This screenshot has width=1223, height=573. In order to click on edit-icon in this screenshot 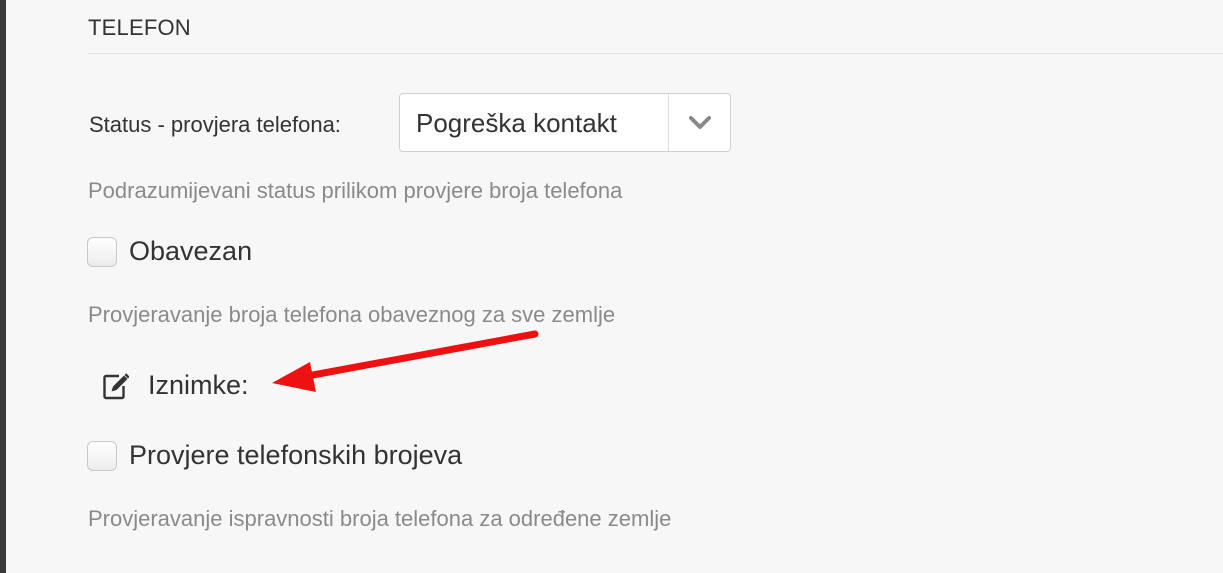, I will do `click(116, 386)`.